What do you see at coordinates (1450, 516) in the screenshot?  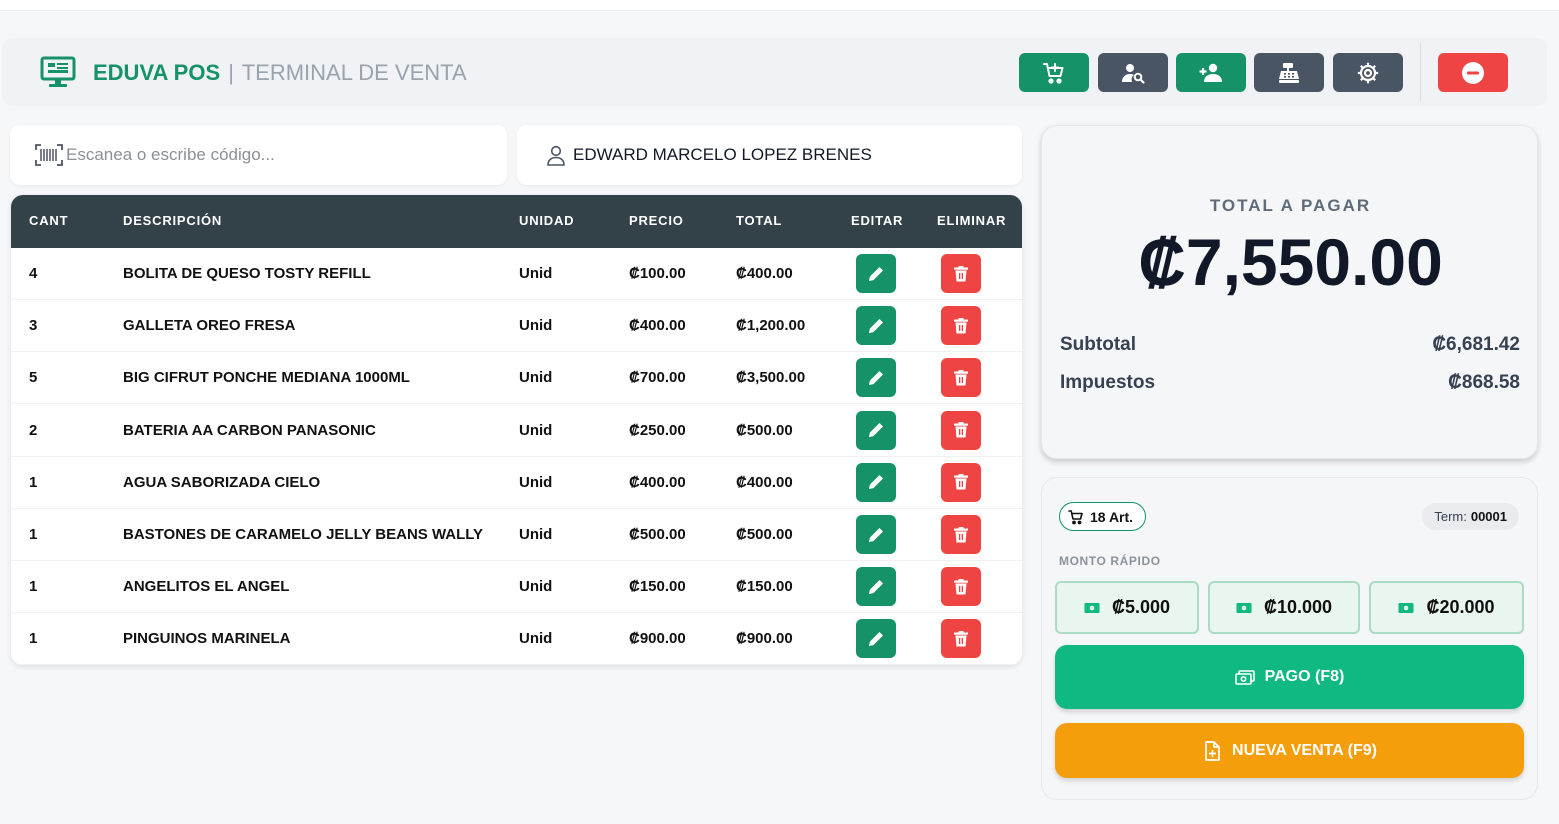 I see `terminal-label: Term:` at bounding box center [1450, 516].